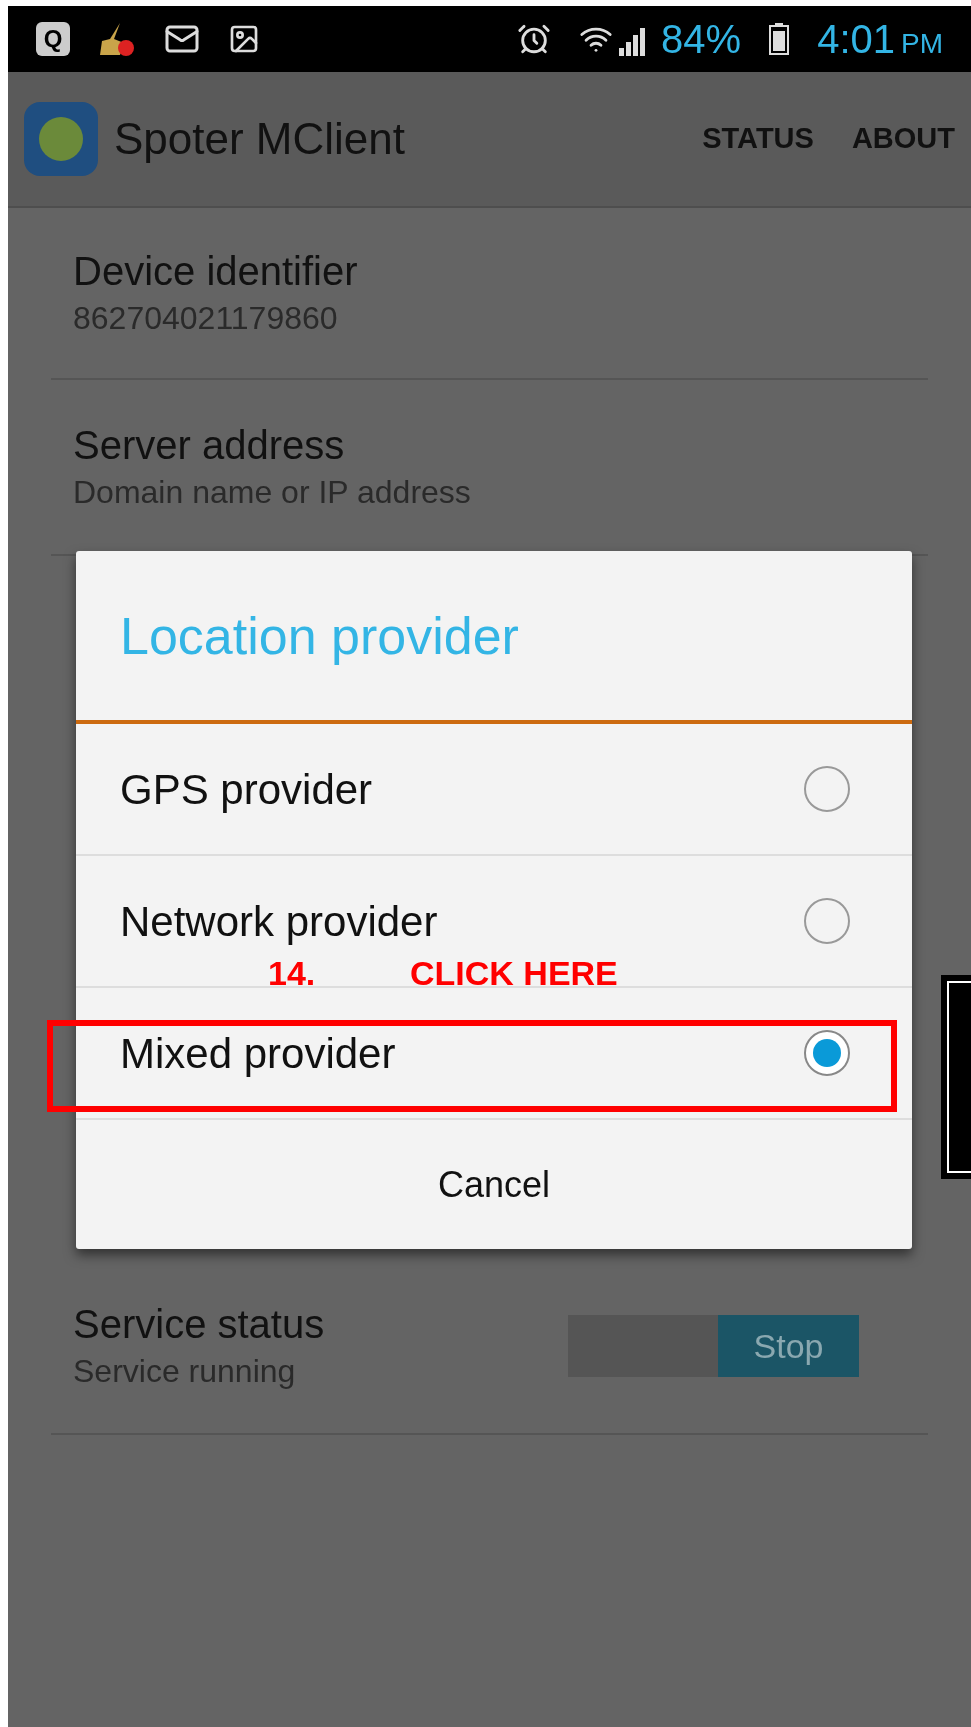 The width and height of the screenshot is (971, 1727). Describe the element at coordinates (494, 1184) in the screenshot. I see `cancel-button: Cancel` at that location.